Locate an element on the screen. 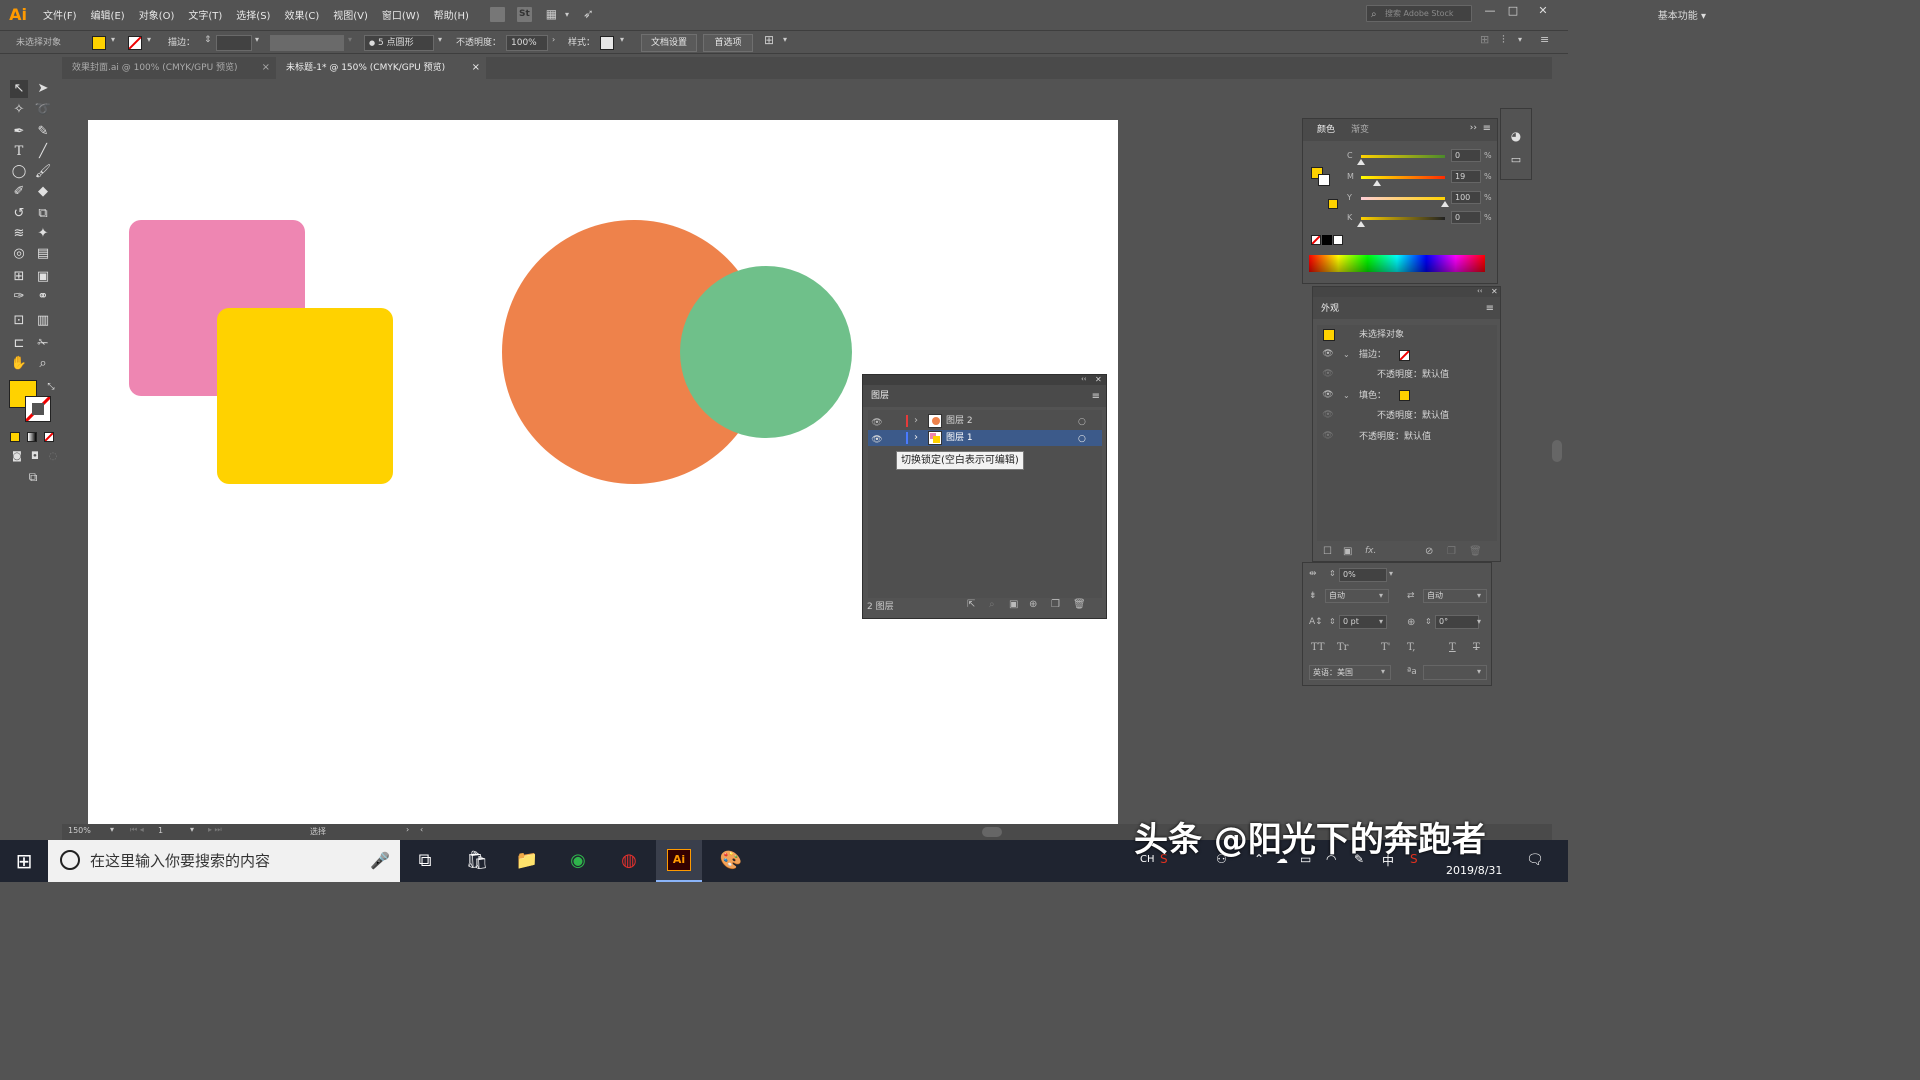 Image resolution: width=1920 pixels, height=1080 pixels. clock-date: 2019/8/31 is located at coordinates (1474, 870).